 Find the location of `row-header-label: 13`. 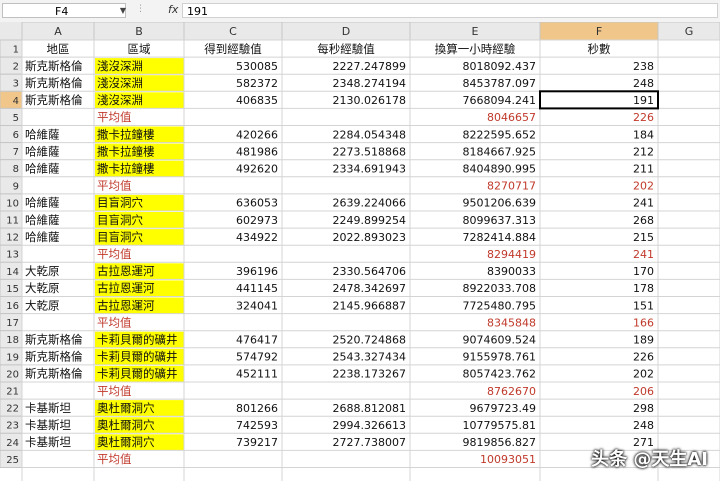

row-header-label: 13 is located at coordinates (12, 255).